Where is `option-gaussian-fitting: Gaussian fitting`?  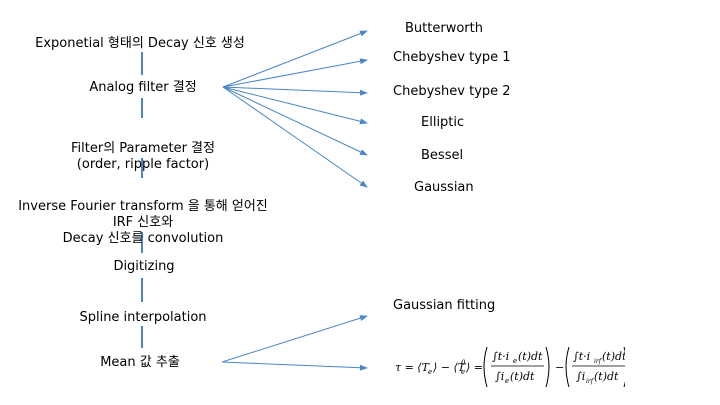
option-gaussian-fitting: Gaussian fitting is located at coordinates (444, 305).